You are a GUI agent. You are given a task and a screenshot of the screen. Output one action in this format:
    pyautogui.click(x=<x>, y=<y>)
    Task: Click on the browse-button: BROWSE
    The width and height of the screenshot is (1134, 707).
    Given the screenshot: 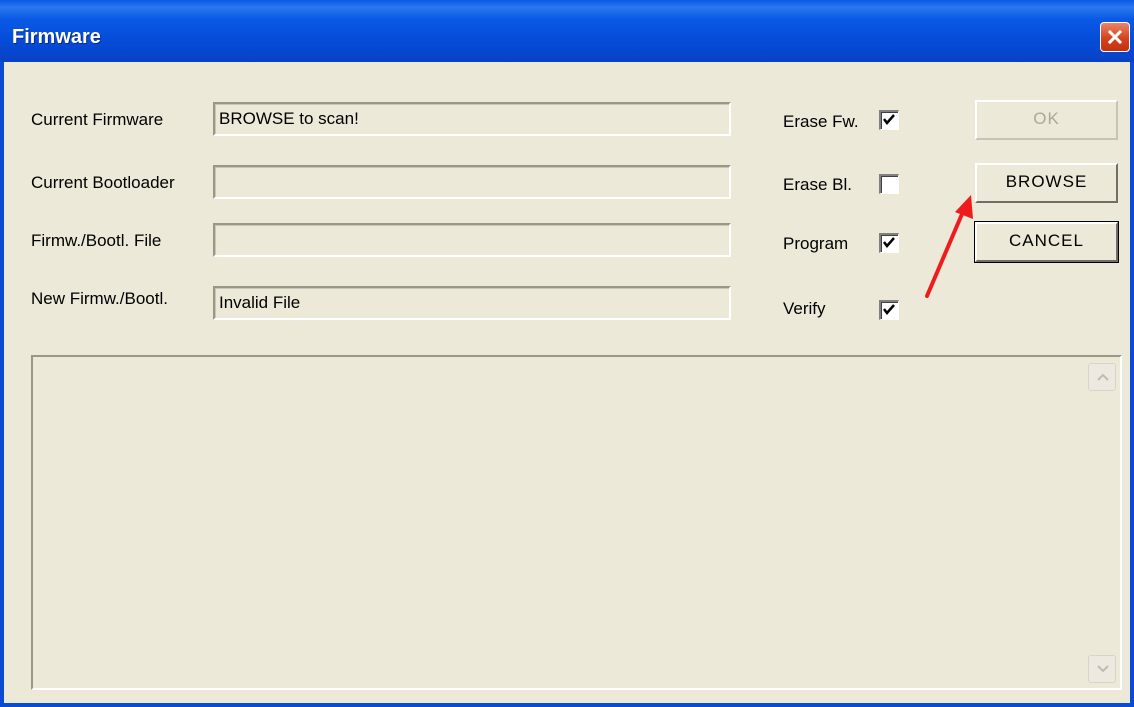 What is the action you would take?
    pyautogui.click(x=1046, y=183)
    